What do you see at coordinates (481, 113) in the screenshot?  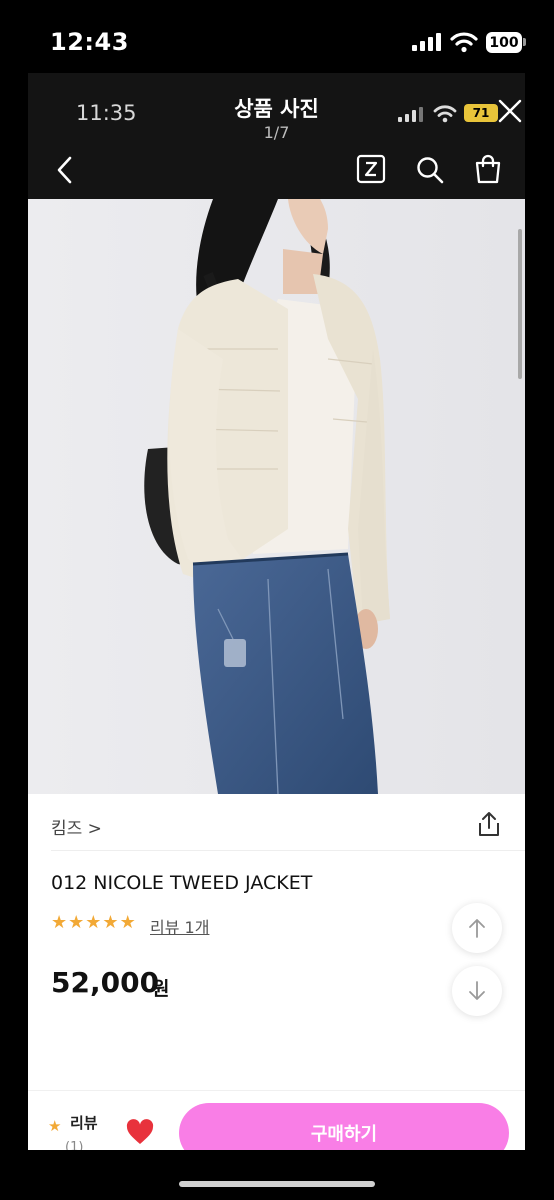 I see `battery-charging-icon: 71` at bounding box center [481, 113].